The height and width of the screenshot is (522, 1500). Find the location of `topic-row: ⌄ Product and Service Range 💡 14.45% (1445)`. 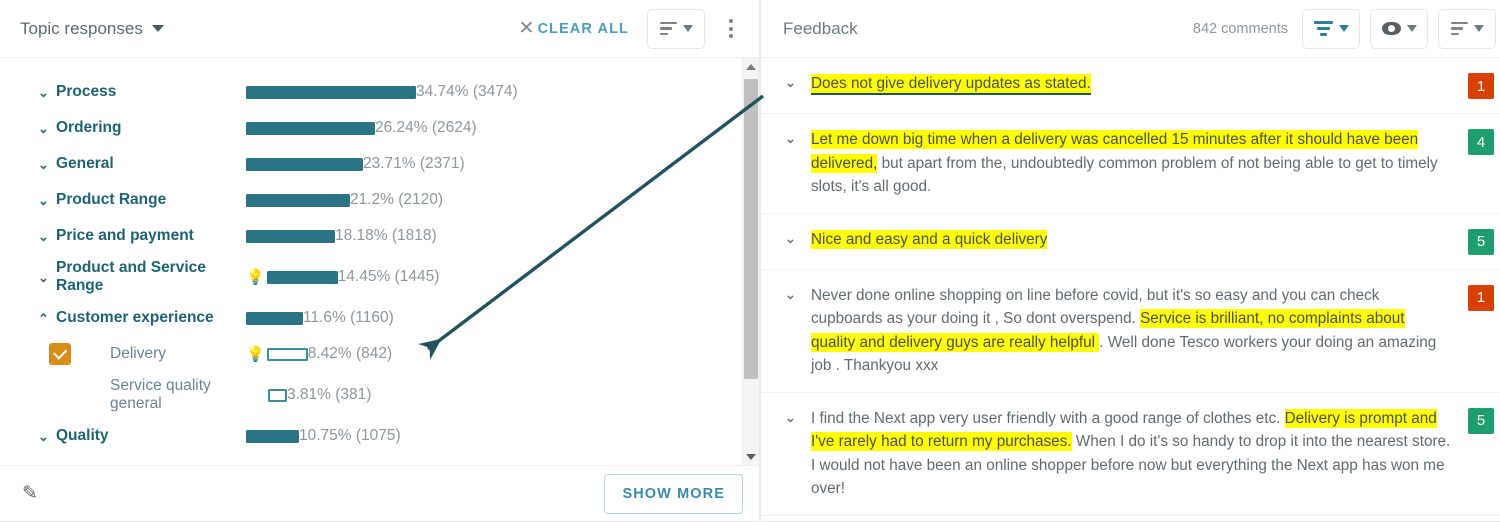

topic-row: ⌄ Product and Service Range 💡 14.45% (1445) is located at coordinates (379, 277).